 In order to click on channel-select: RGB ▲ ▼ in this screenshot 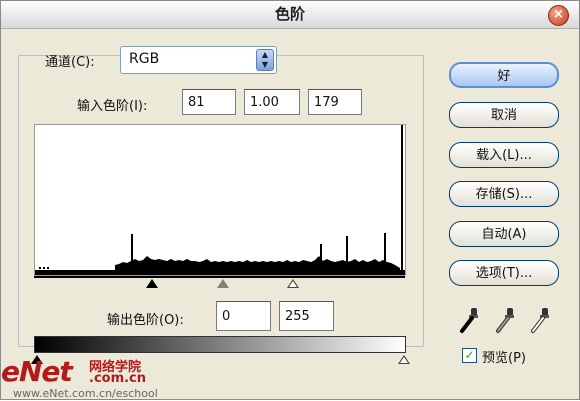, I will do `click(198, 60)`.